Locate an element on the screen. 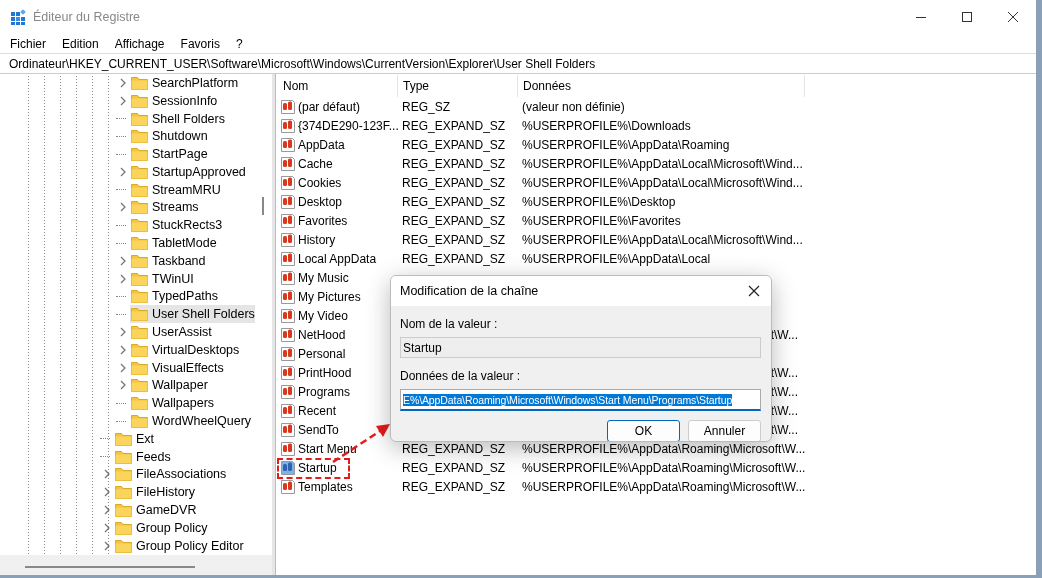 The image size is (1042, 578). value-name-field: Startup is located at coordinates (580, 347).